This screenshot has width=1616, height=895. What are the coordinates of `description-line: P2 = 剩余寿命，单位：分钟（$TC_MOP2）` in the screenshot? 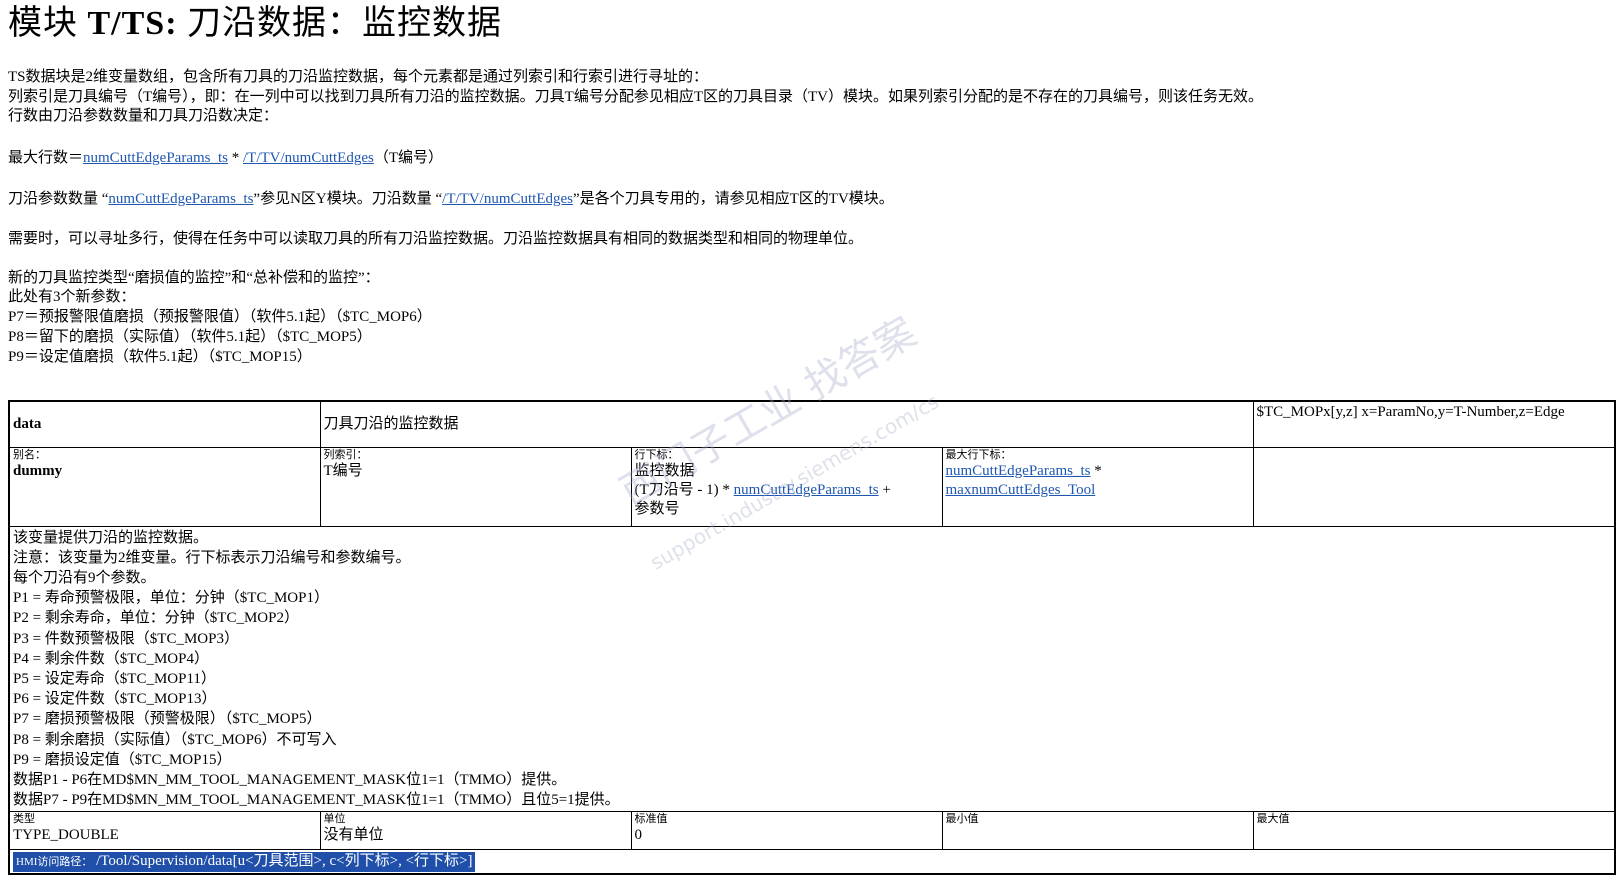 It's located at (156, 618).